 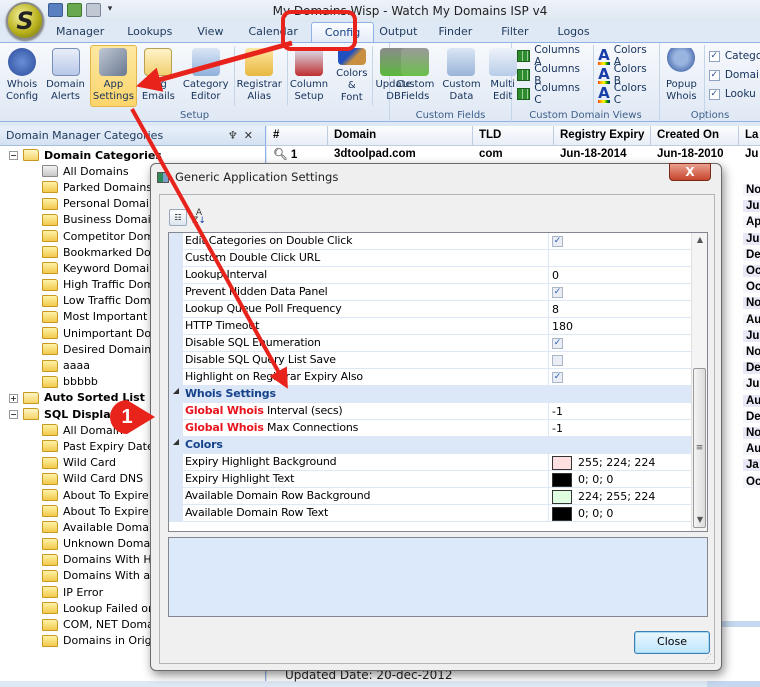 What do you see at coordinates (259, 76) in the screenshot?
I see `registrar-alias-button: Registrar Alias` at bounding box center [259, 76].